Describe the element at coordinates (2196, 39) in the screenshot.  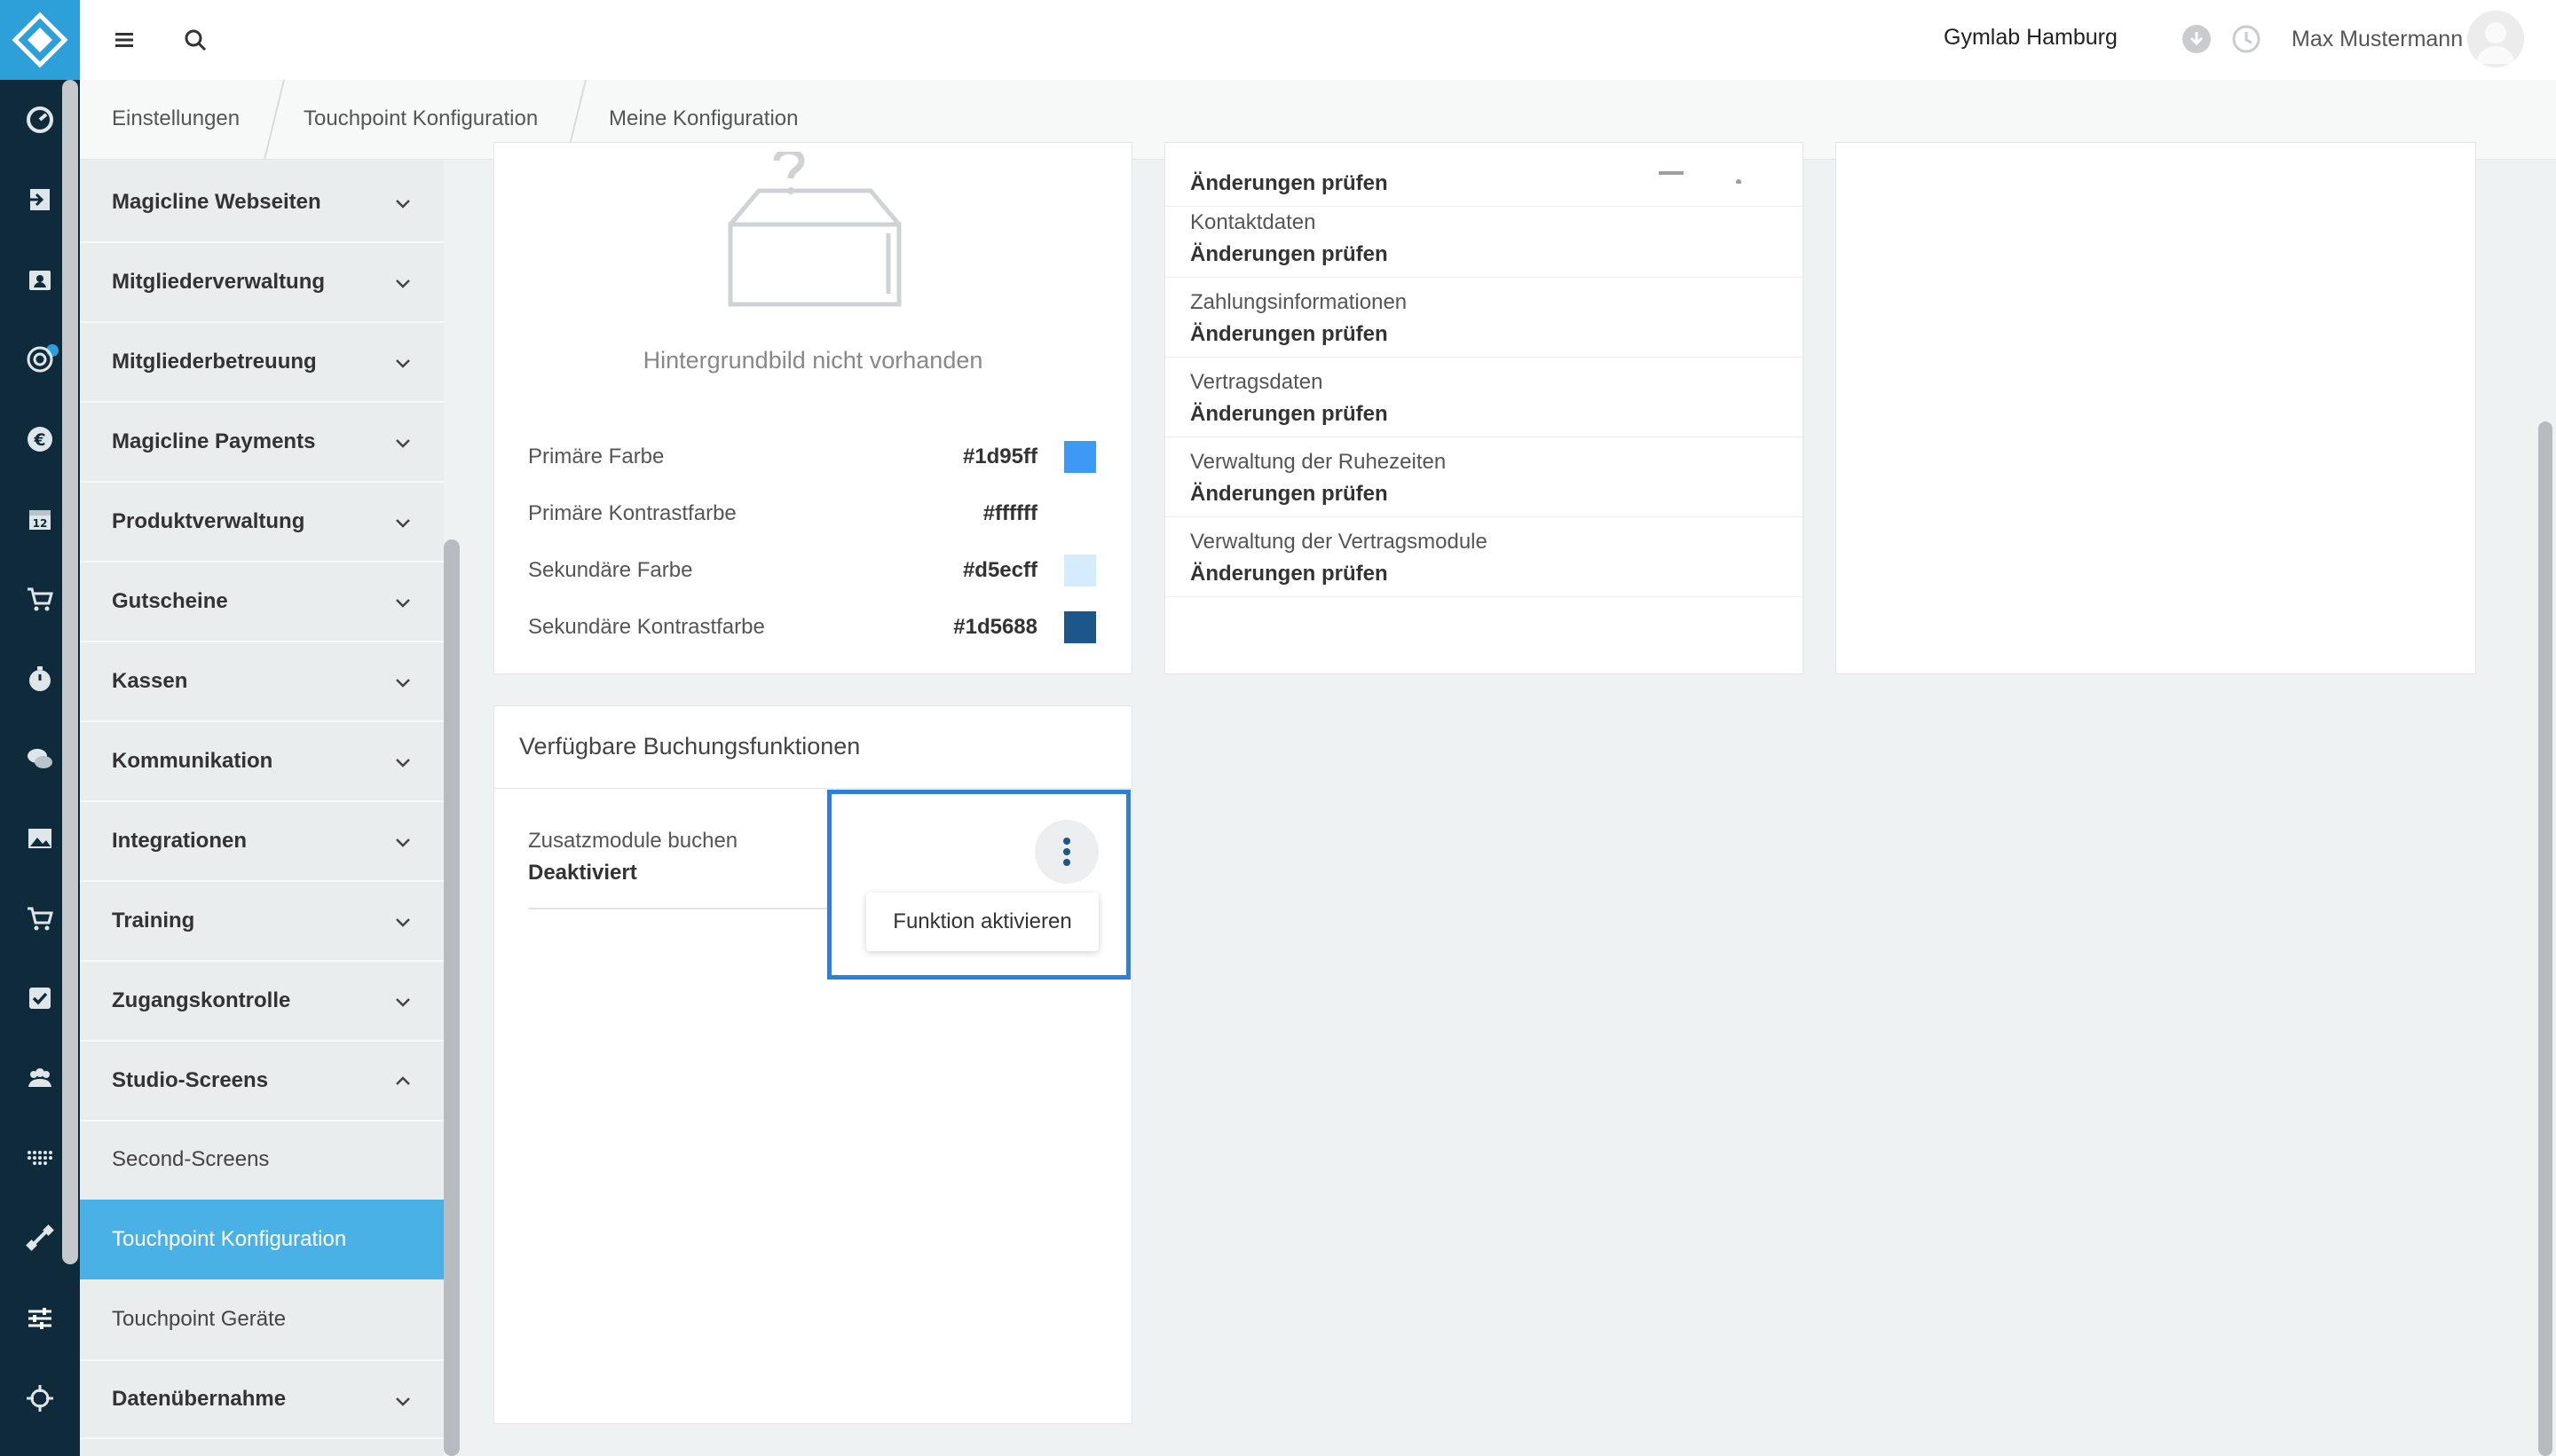
I see `download-button` at that location.